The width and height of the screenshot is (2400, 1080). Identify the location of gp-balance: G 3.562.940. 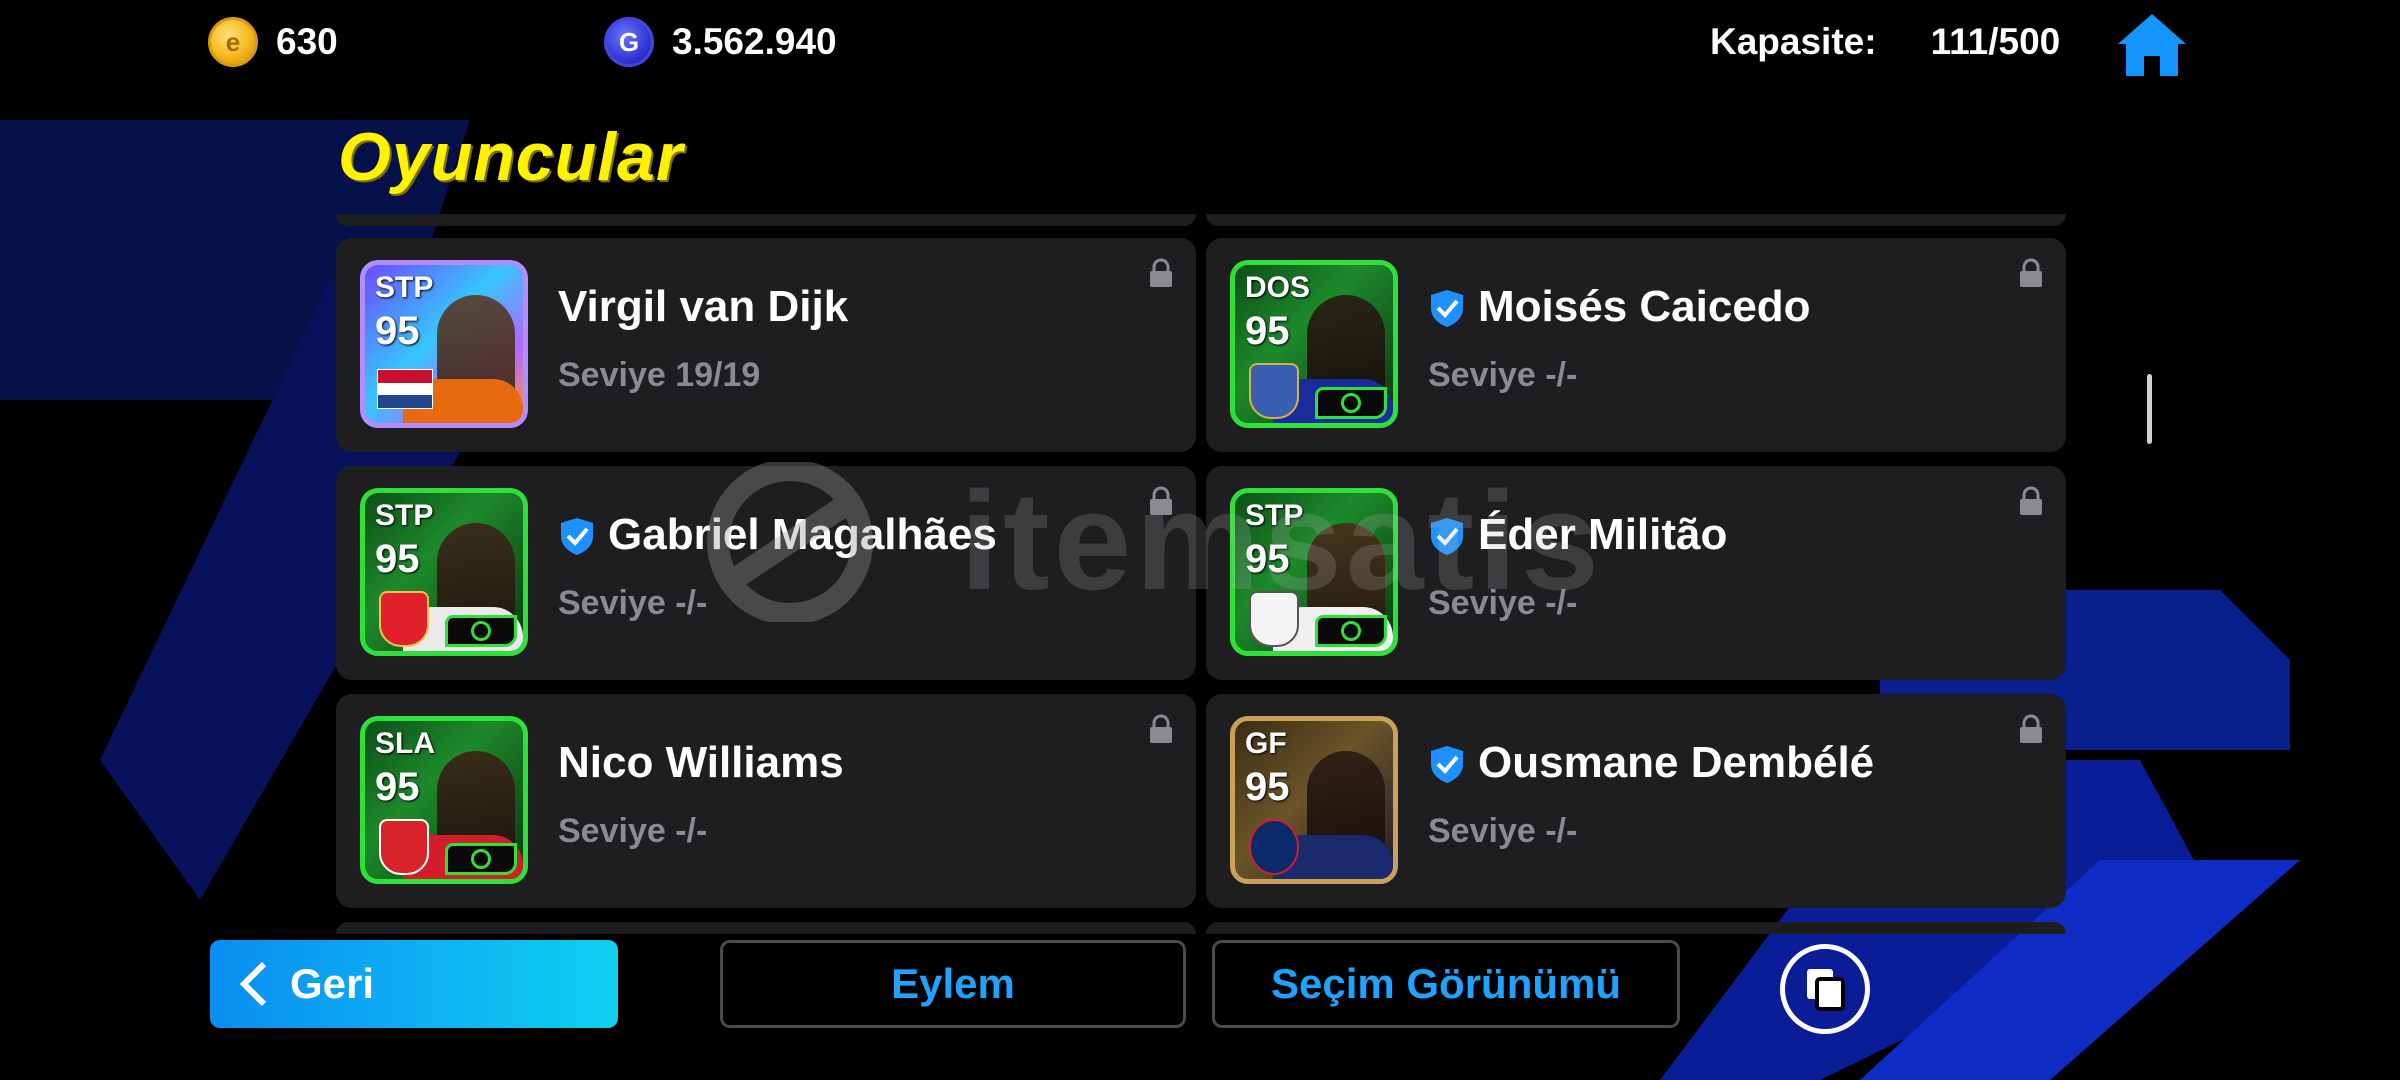
(720, 42).